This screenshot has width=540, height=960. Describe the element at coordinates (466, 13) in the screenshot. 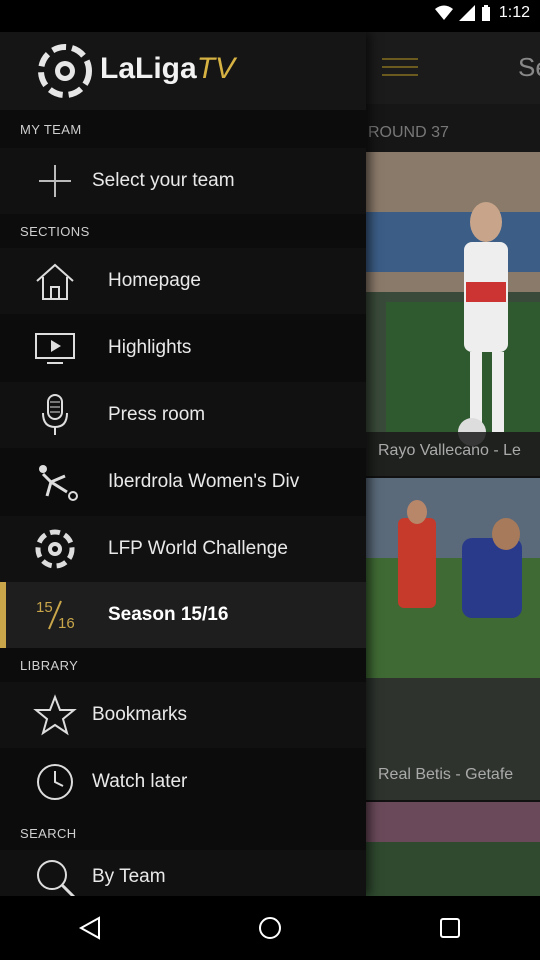

I see `signal-icon` at that location.